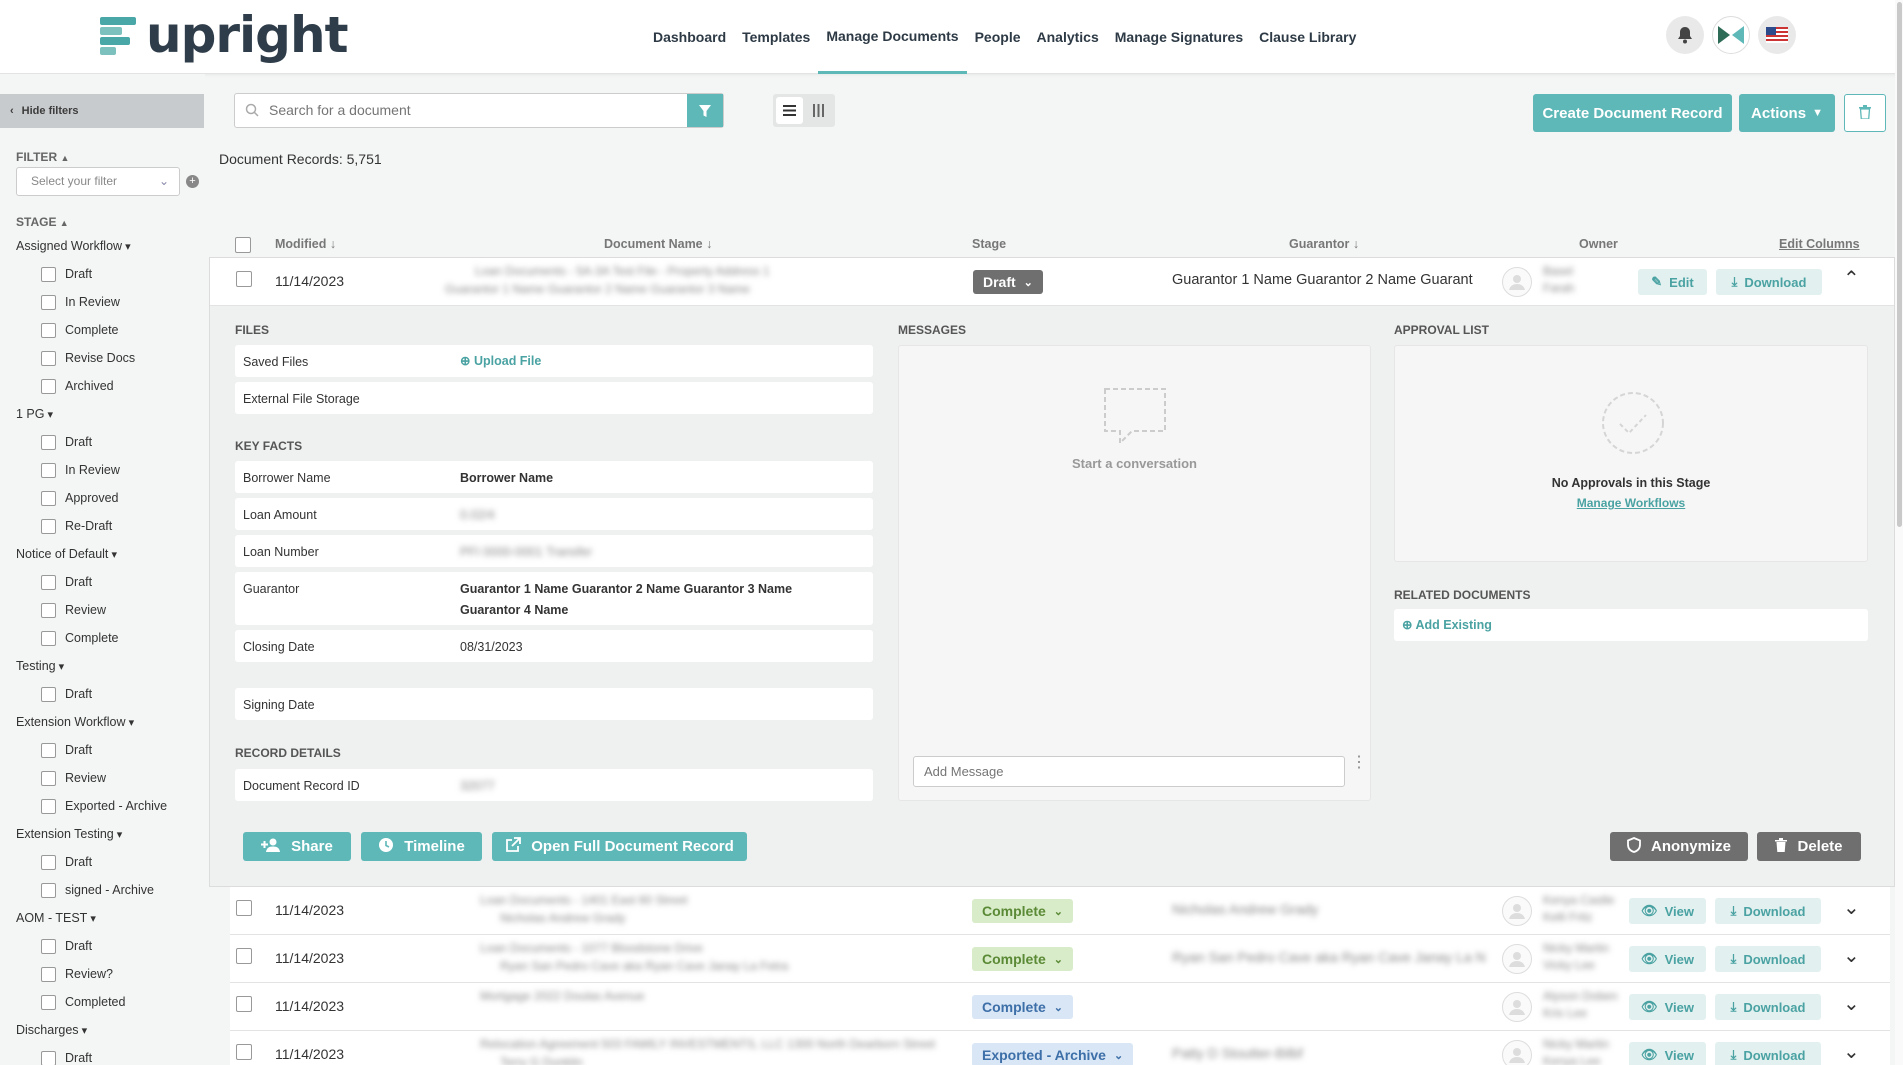 The width and height of the screenshot is (1903, 1065). Describe the element at coordinates (91, 554) in the screenshot. I see `stage-group-toggle: Notice of Default` at that location.